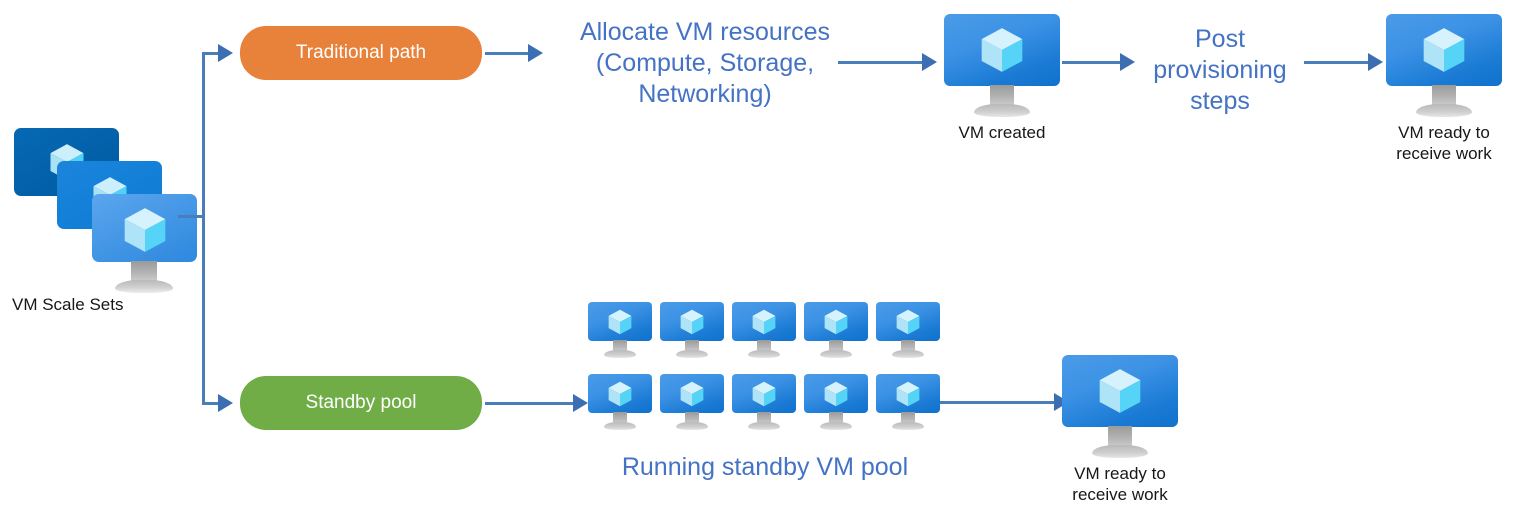  Describe the element at coordinates (580, 403) in the screenshot. I see `standby-to-pool-arrowhead` at that location.